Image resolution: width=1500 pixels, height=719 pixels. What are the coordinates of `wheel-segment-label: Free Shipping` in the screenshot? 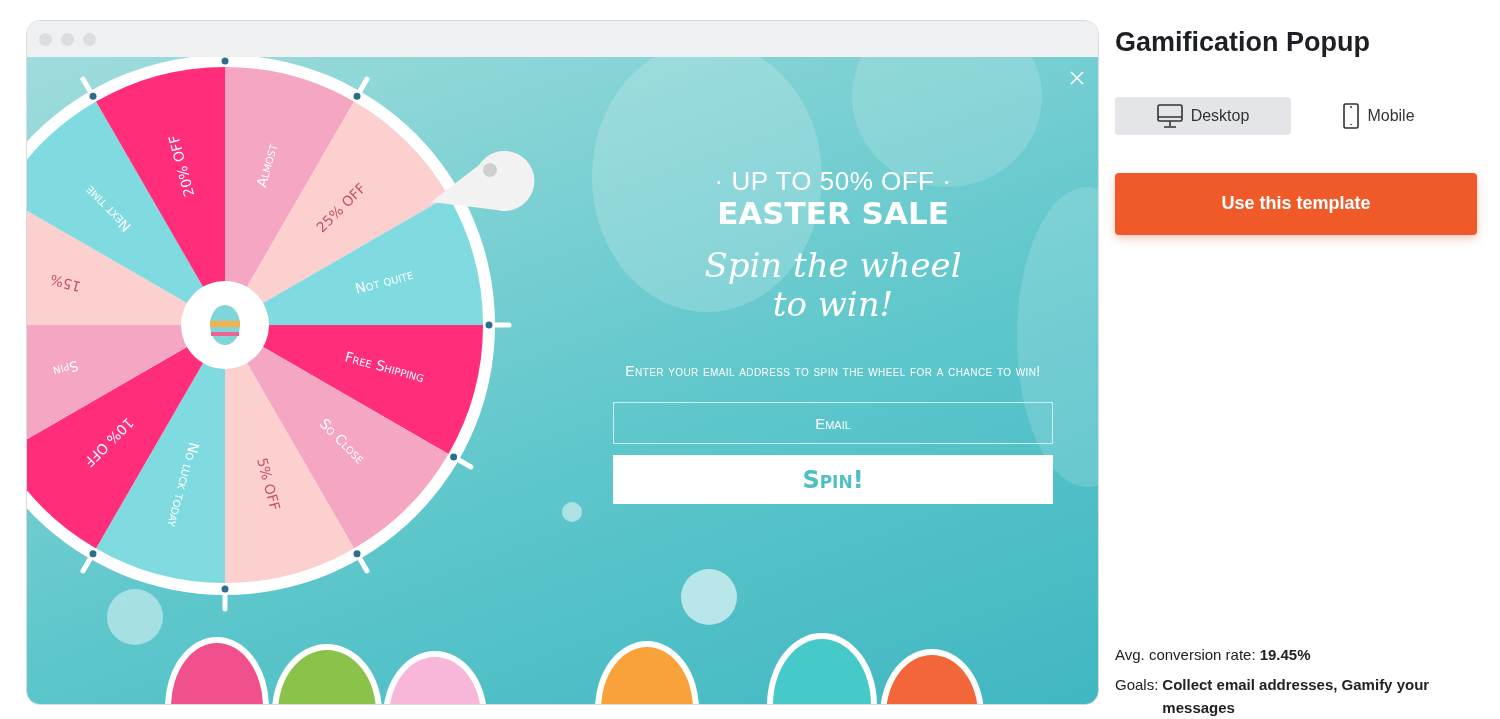 It's located at (385, 367).